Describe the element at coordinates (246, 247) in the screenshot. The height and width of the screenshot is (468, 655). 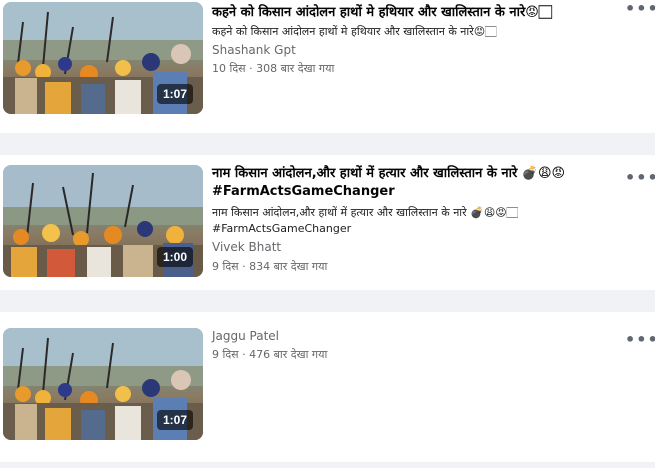
I see `video-author: Vivek Bhatt` at that location.